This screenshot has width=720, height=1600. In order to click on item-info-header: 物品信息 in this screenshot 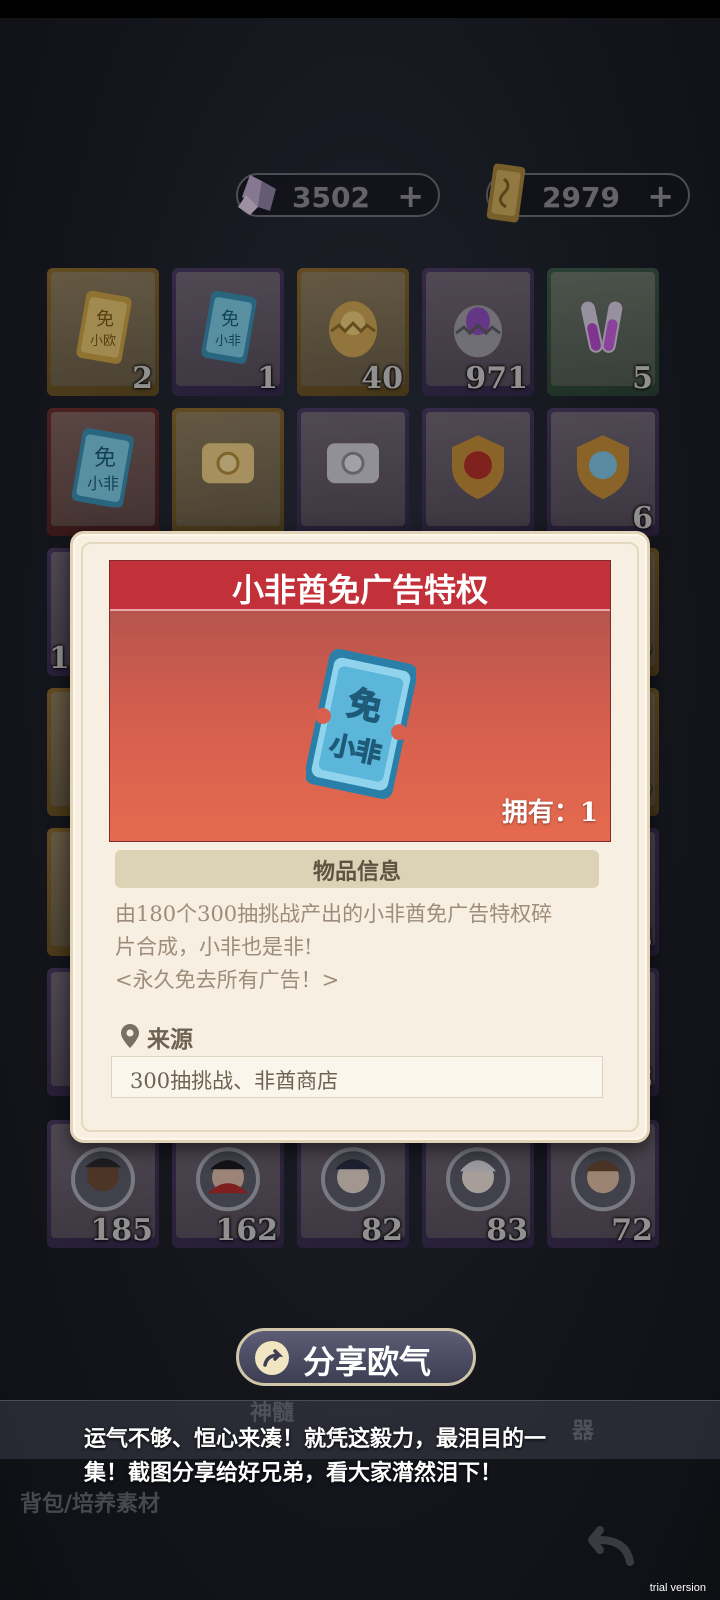, I will do `click(357, 869)`.